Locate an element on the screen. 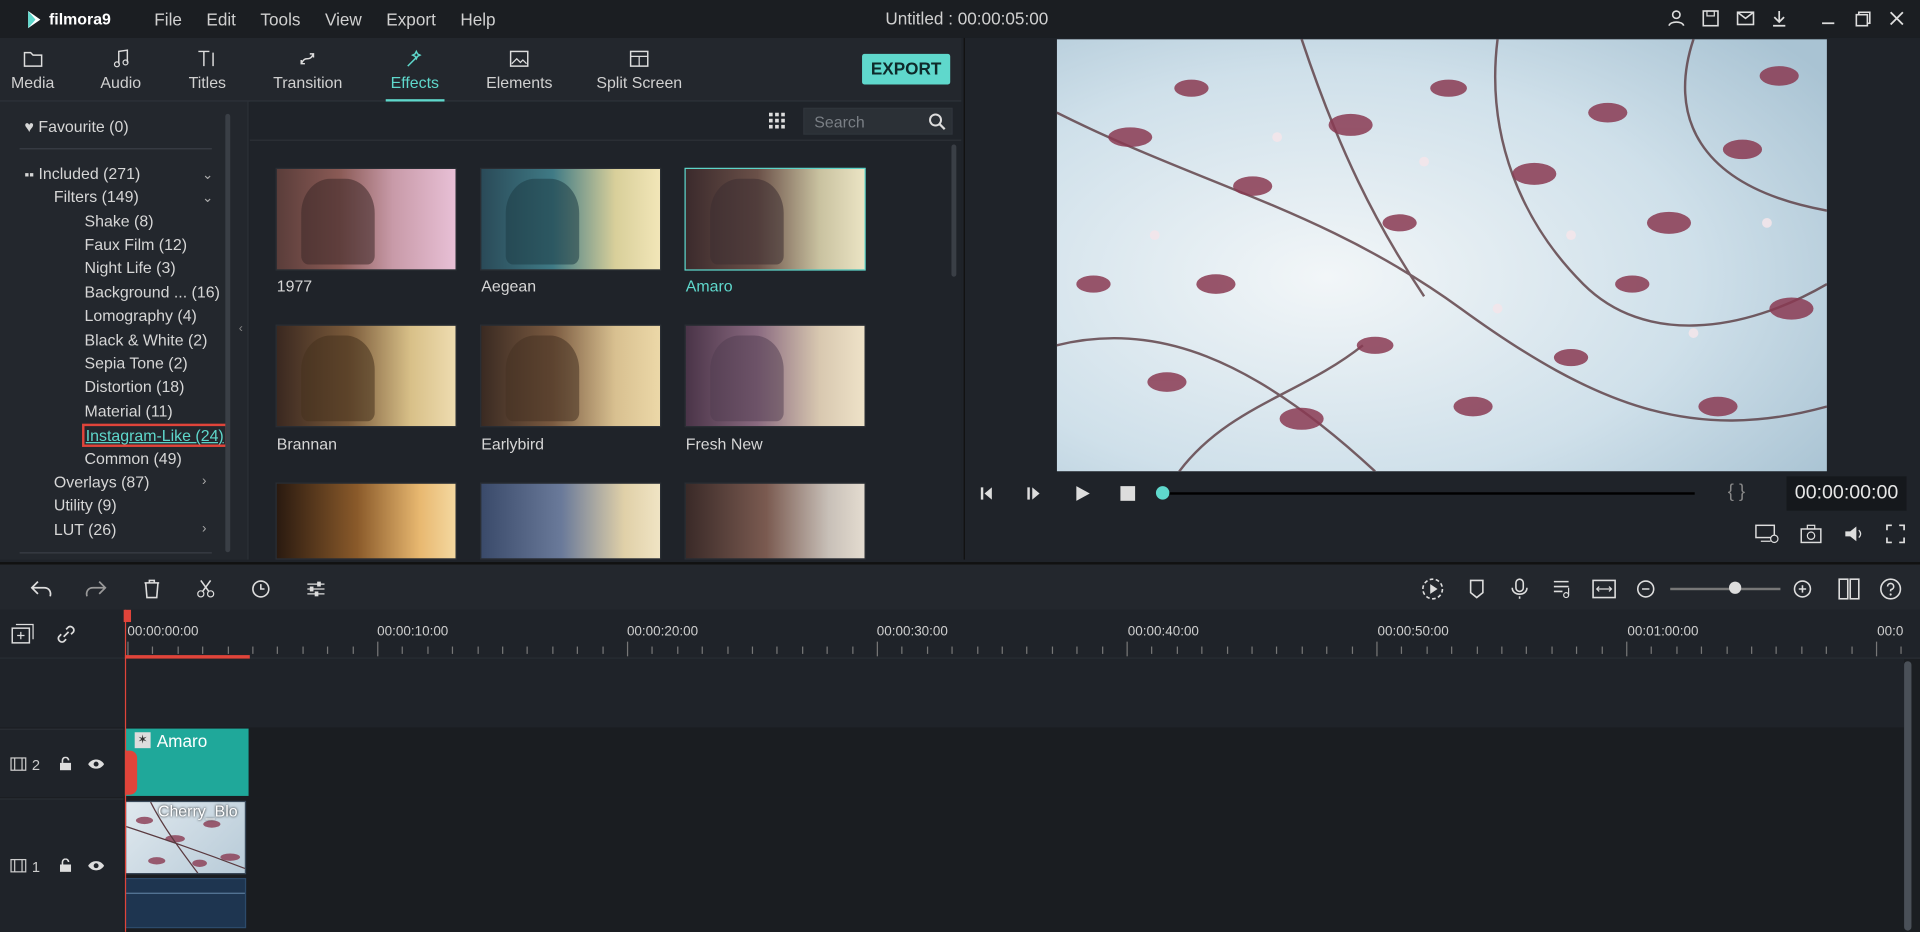 The image size is (1920, 932). link-icon is located at coordinates (66, 637).